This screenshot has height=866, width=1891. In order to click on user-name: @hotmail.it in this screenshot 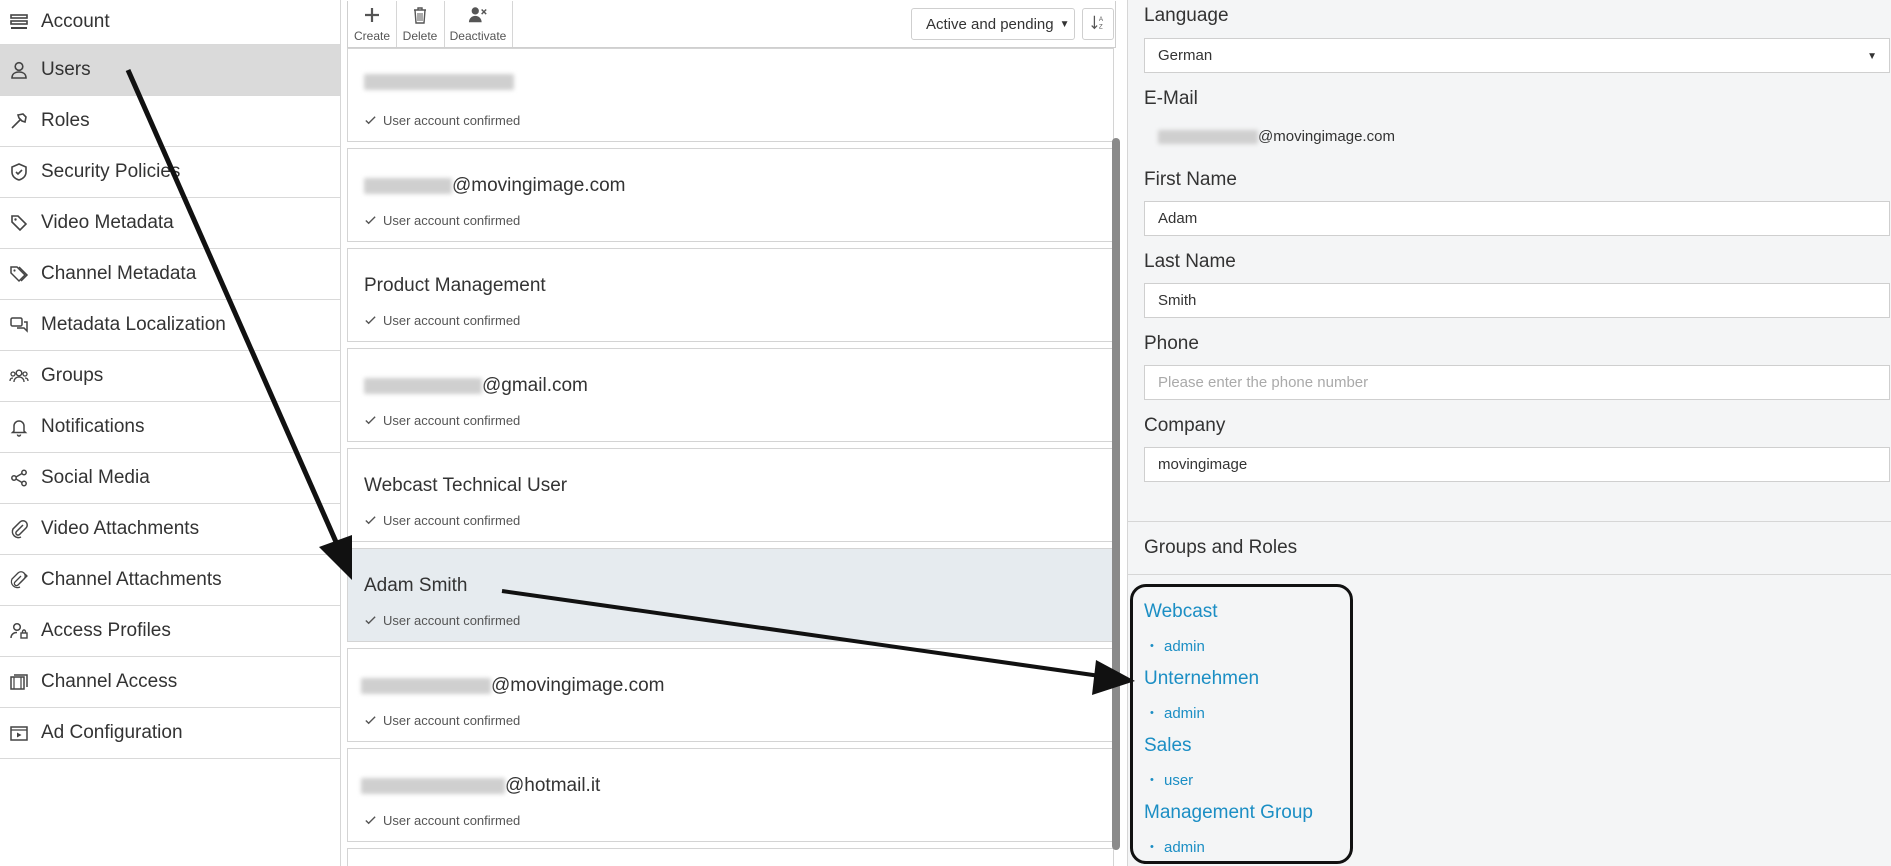, I will do `click(480, 786)`.